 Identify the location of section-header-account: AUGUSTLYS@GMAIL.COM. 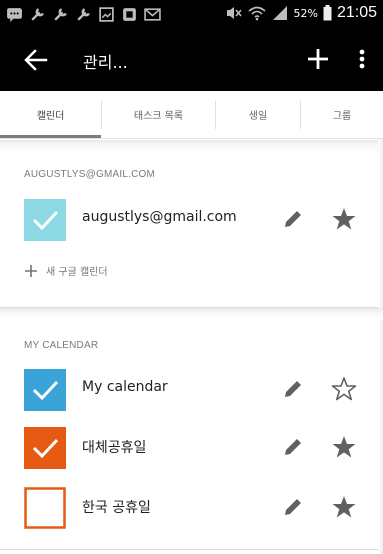
(90, 174).